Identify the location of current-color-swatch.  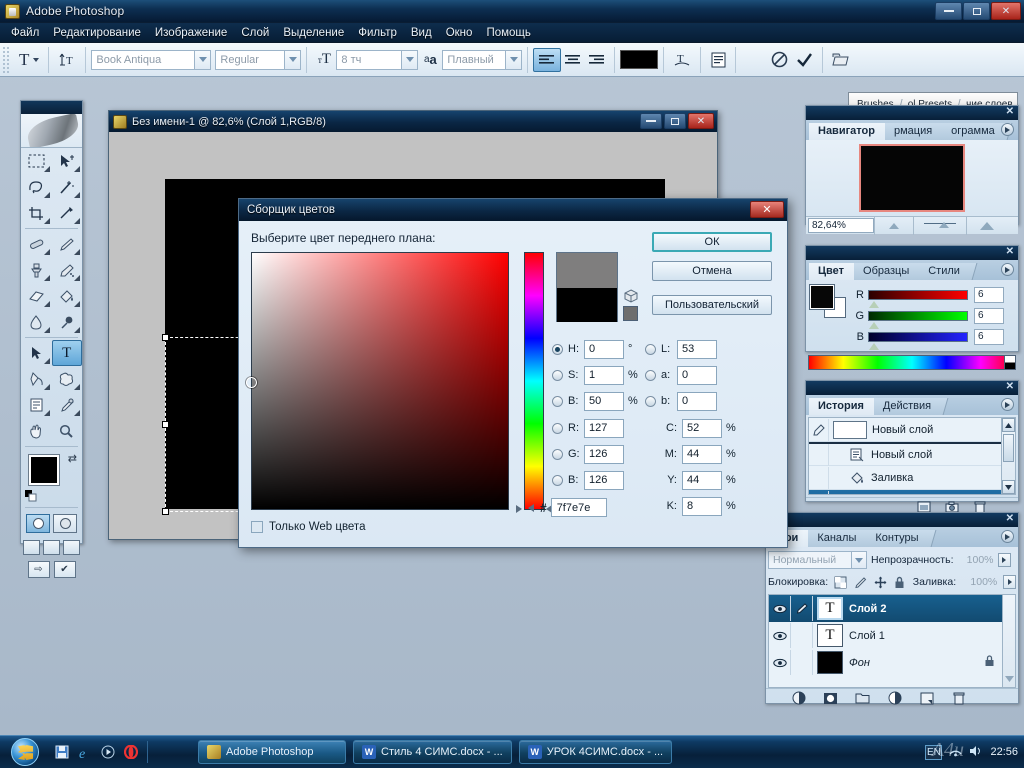
(587, 305).